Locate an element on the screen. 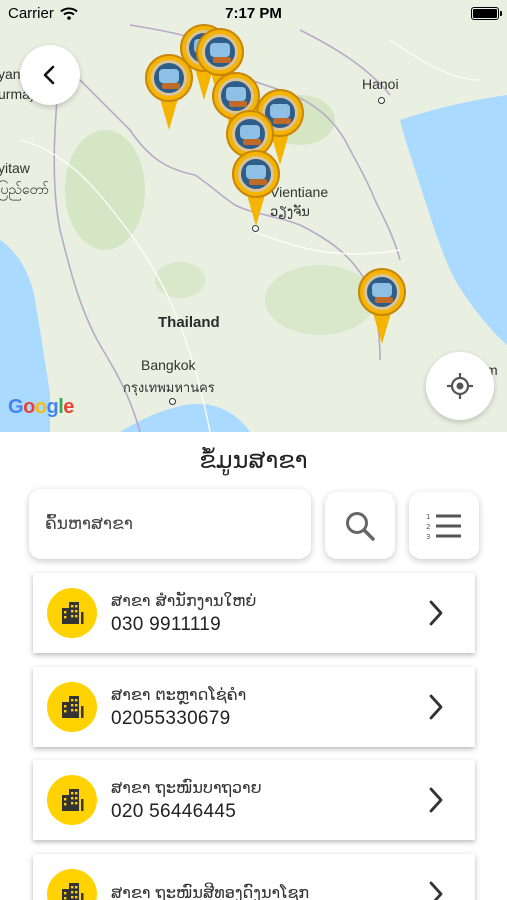 Image resolution: width=507 pixels, height=900 pixels. branch-list-item: ສາຂາ ຕະຫຼາດໂຊ່ຄໍາ 02055330679 is located at coordinates (254, 707).